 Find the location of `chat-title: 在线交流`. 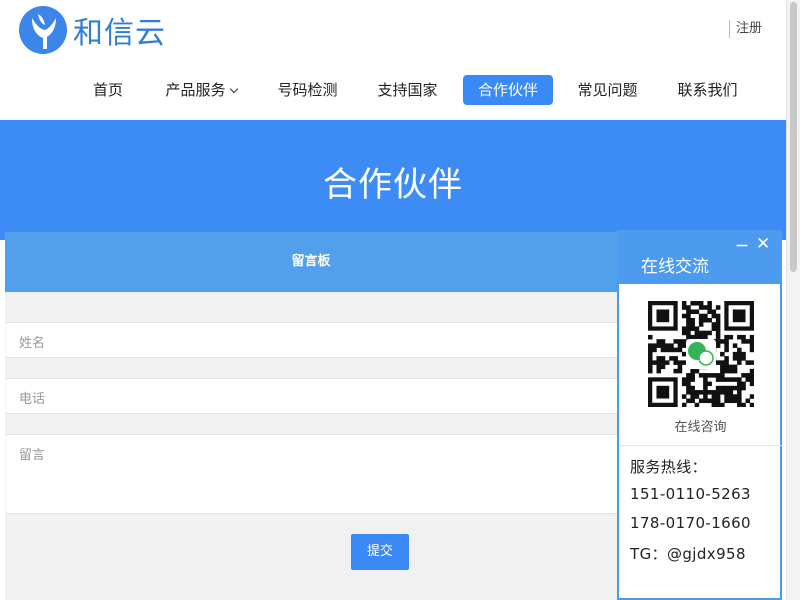

chat-title: 在线交流 is located at coordinates (675, 267).